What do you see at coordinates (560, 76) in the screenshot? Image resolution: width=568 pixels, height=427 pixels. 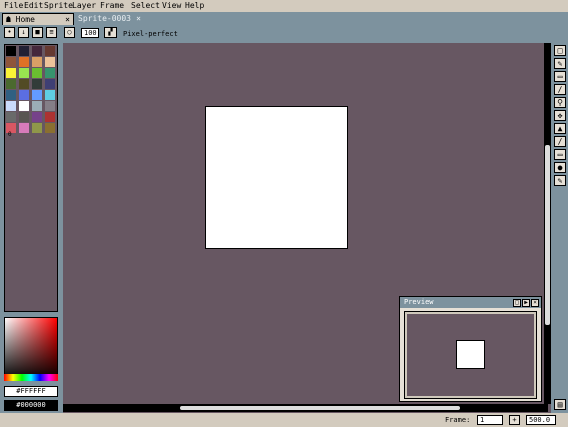 I see `eraser-icon: ▭` at bounding box center [560, 76].